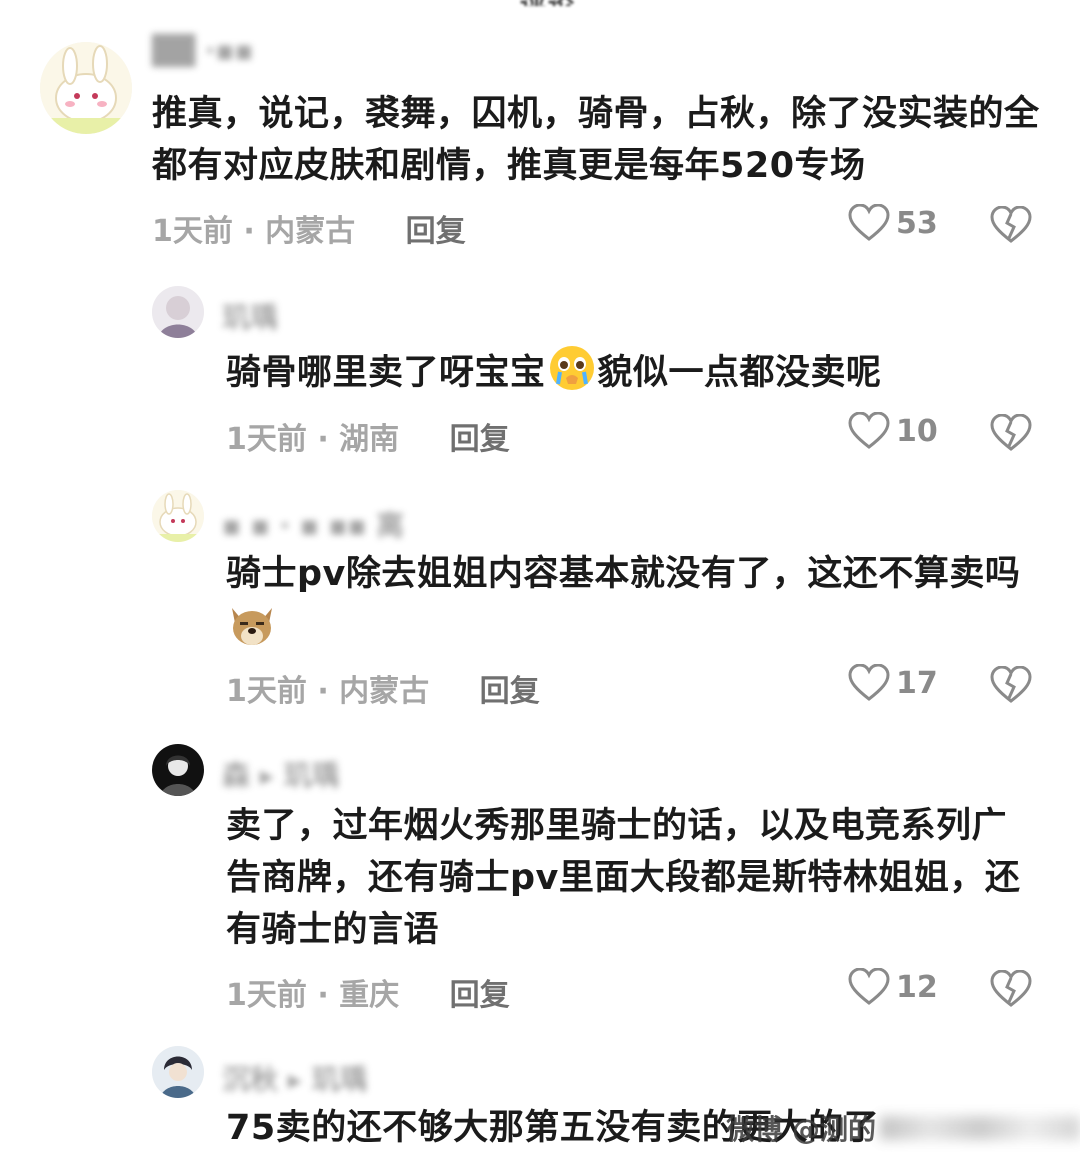 The image size is (1080, 1154). Describe the element at coordinates (623, 574) in the screenshot. I see `comment-text-part: 骑士pv除去姐姐内容基本就没有了，这还不算卖吗` at that location.